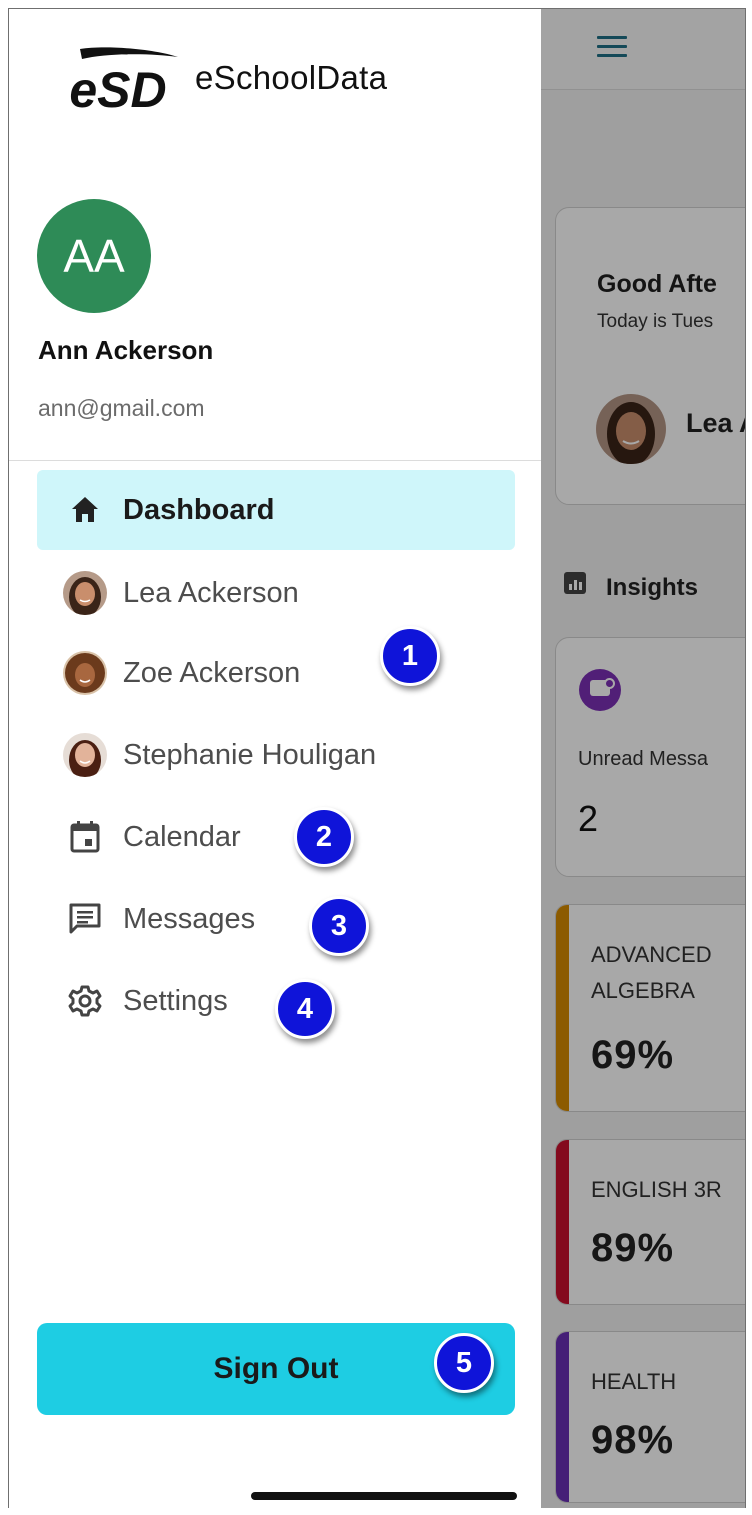 The height and width of the screenshot is (1515, 752). I want to click on menu-item-stephanie-houligan: Stephanie Houligan, so click(276, 755).